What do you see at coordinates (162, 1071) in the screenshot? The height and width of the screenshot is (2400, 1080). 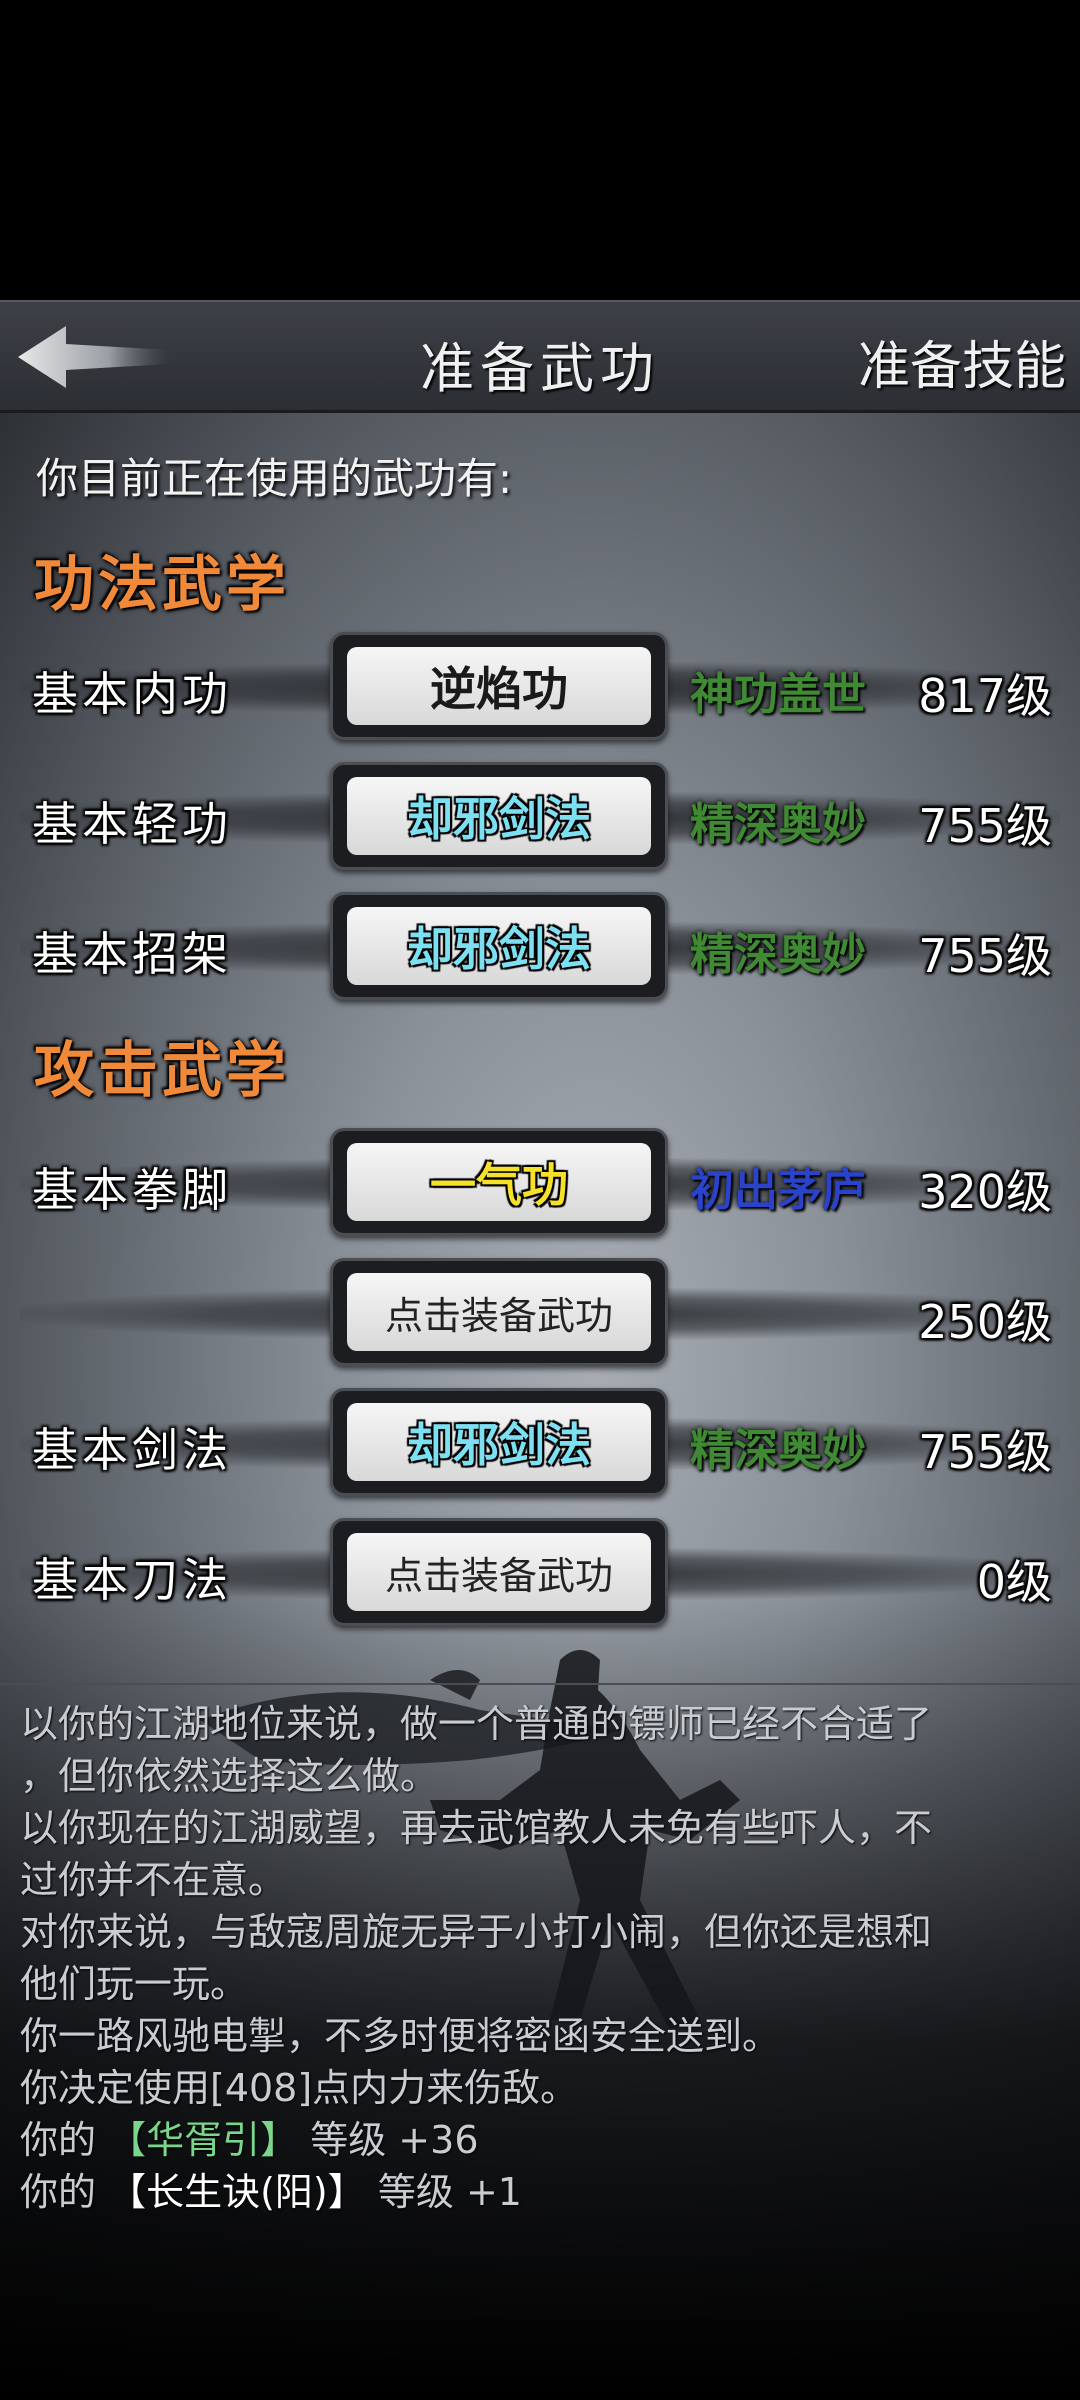 I see `section-title-attack: 攻击武学` at bounding box center [162, 1071].